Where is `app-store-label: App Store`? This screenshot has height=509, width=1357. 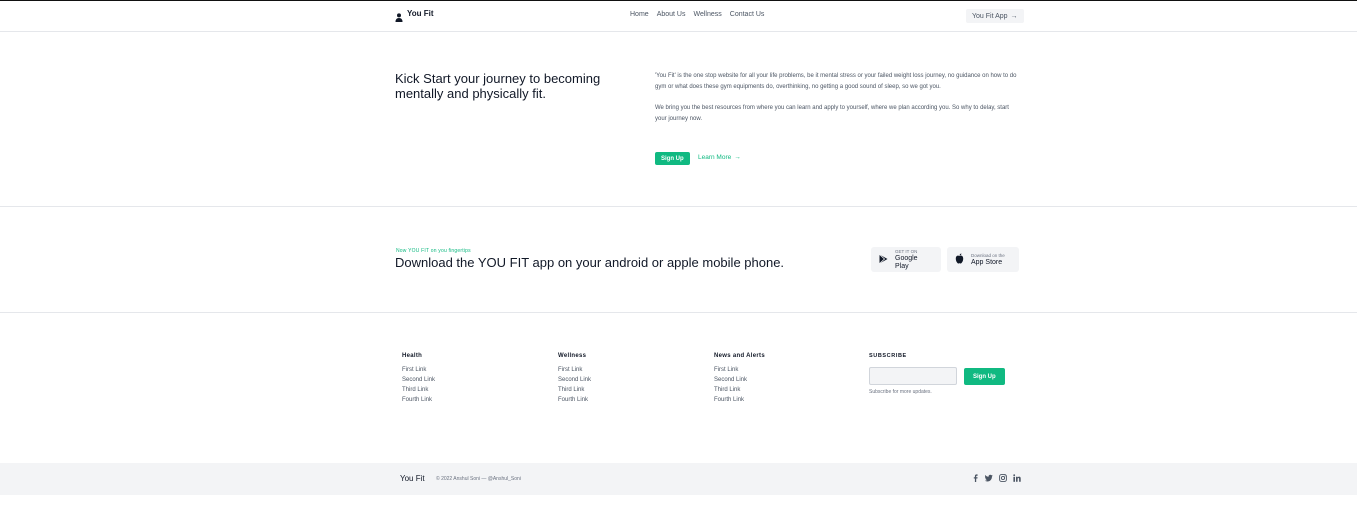
app-store-label: App Store is located at coordinates (987, 262).